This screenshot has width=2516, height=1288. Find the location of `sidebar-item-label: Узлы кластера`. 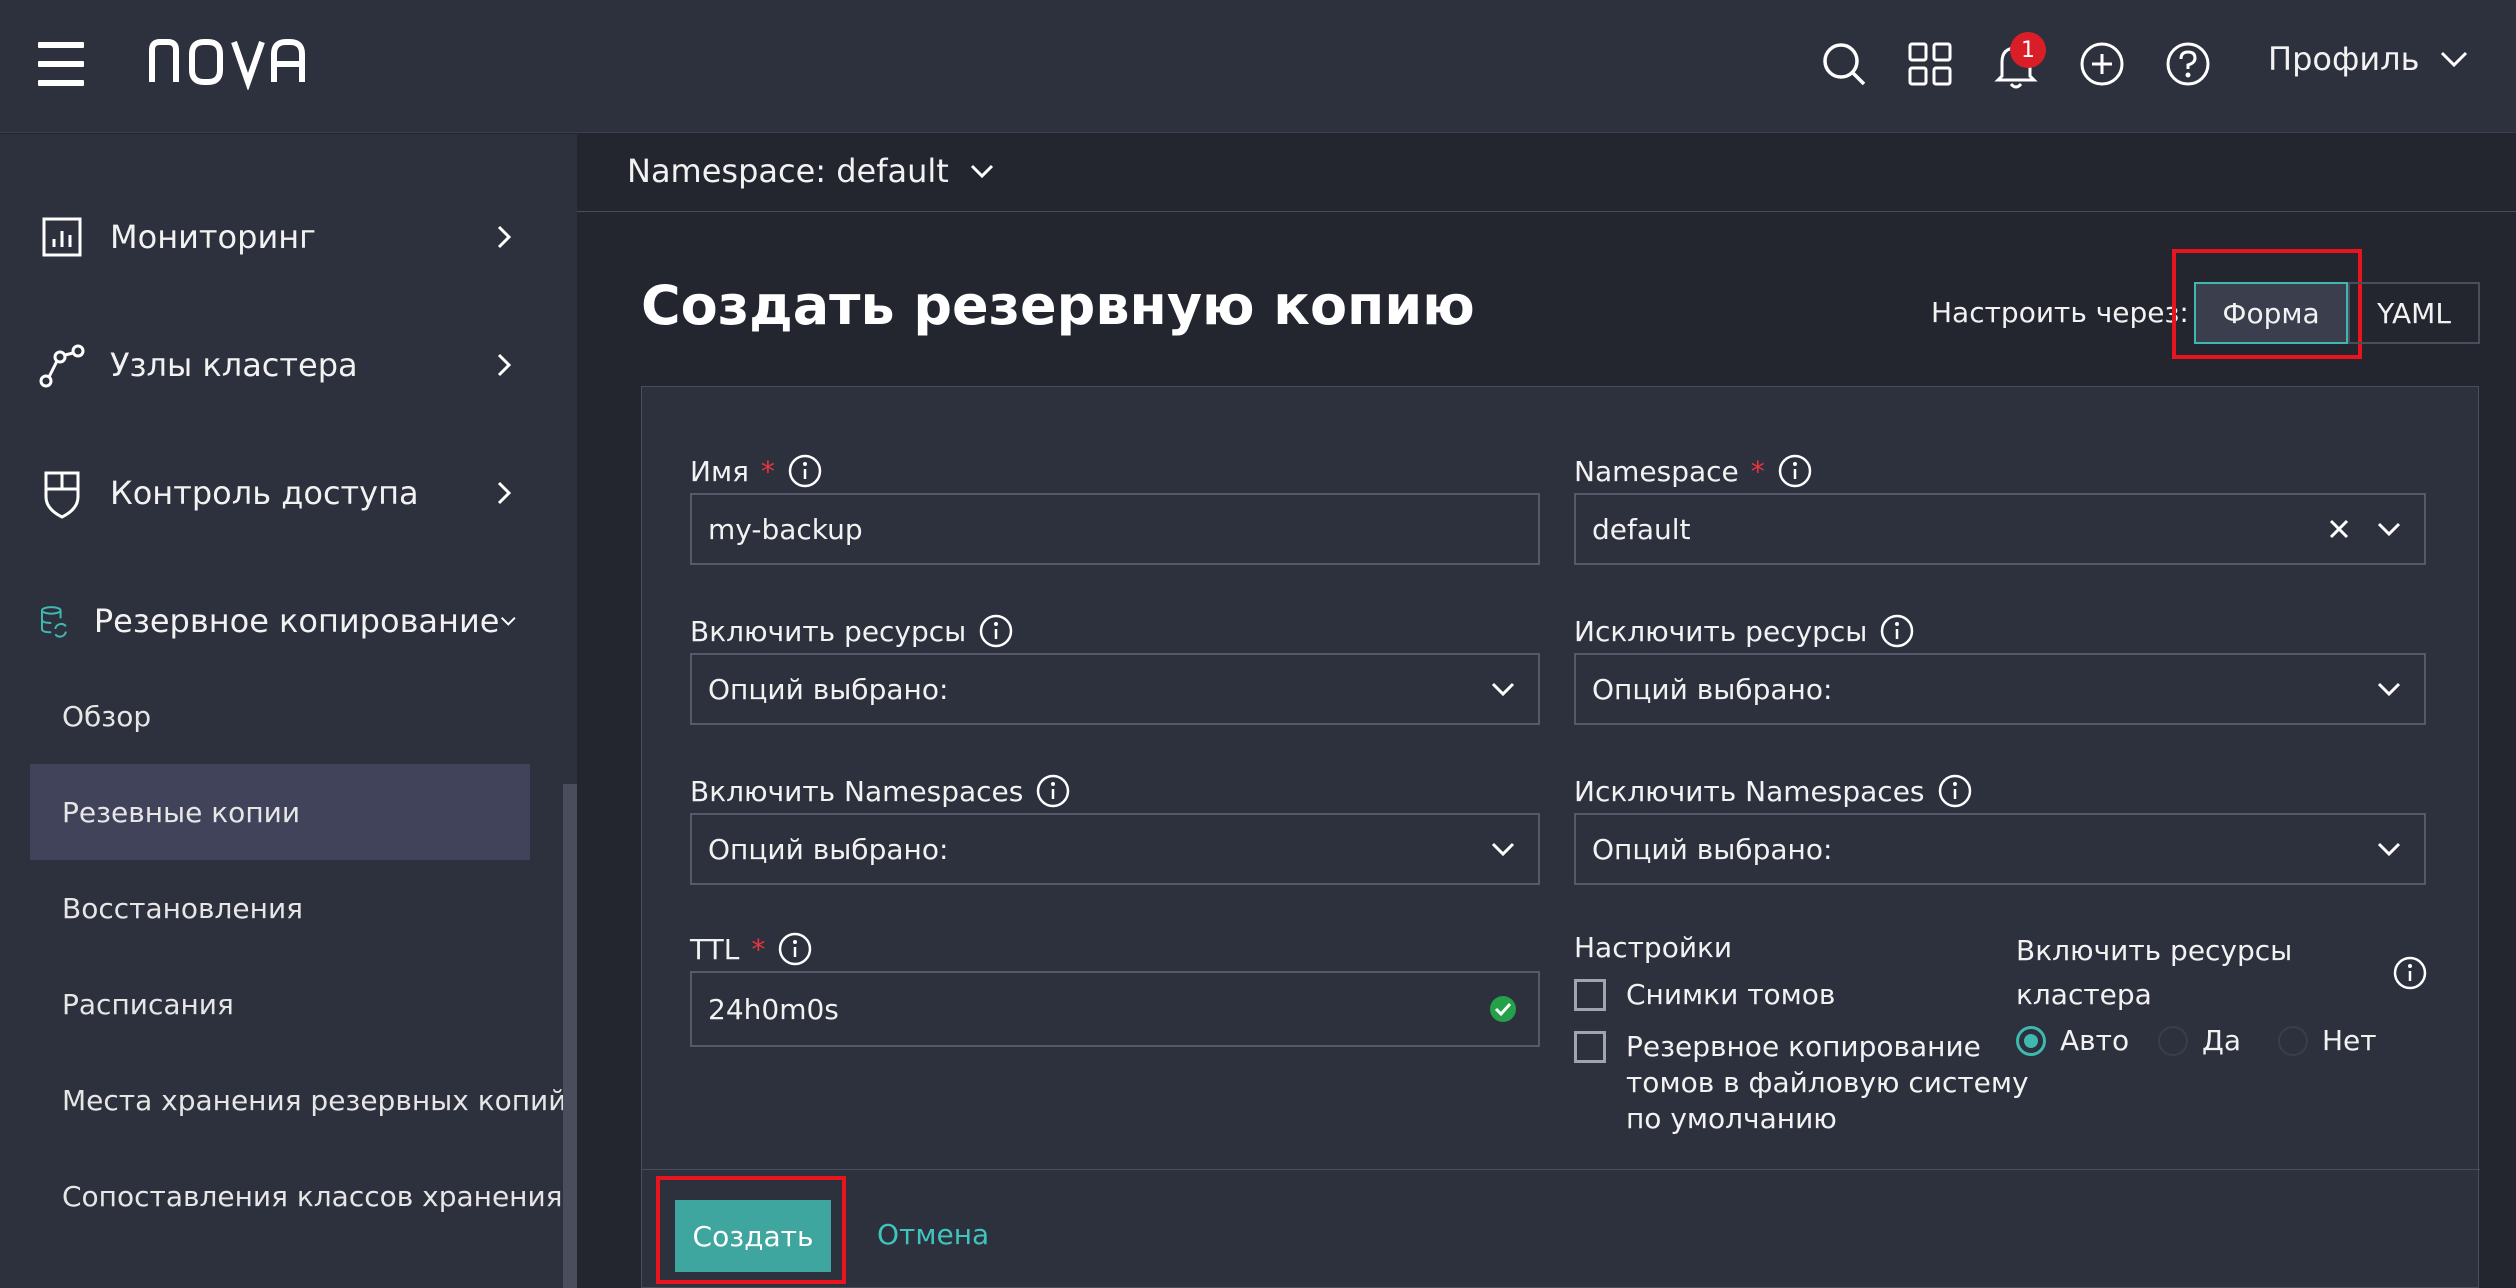

sidebar-item-label: Узлы кластера is located at coordinates (234, 365).